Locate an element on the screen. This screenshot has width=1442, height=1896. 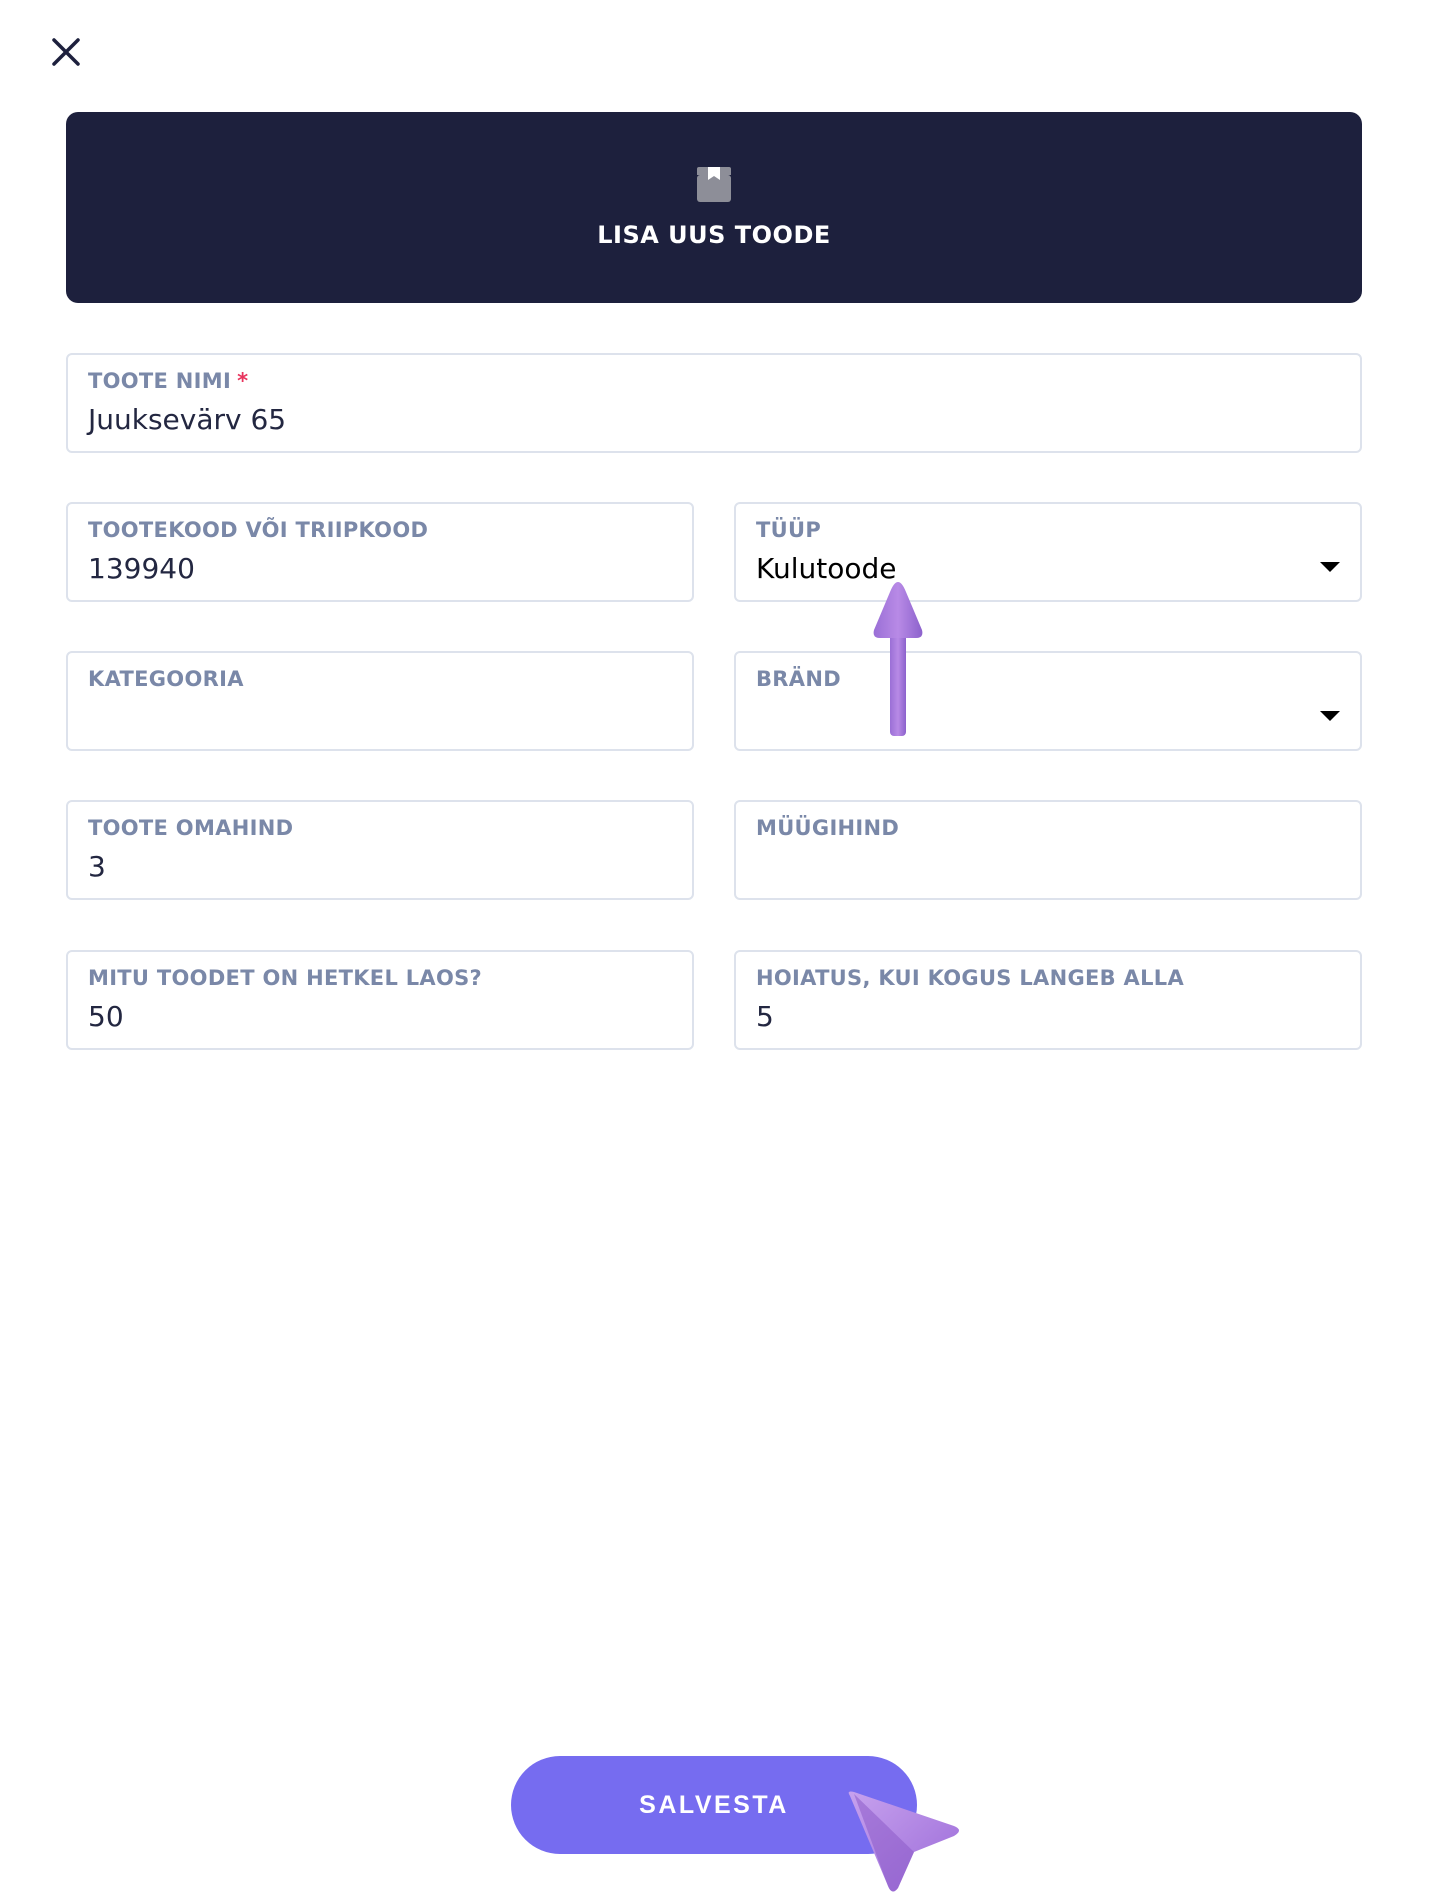
type-label: TÜÜP is located at coordinates (789, 530).